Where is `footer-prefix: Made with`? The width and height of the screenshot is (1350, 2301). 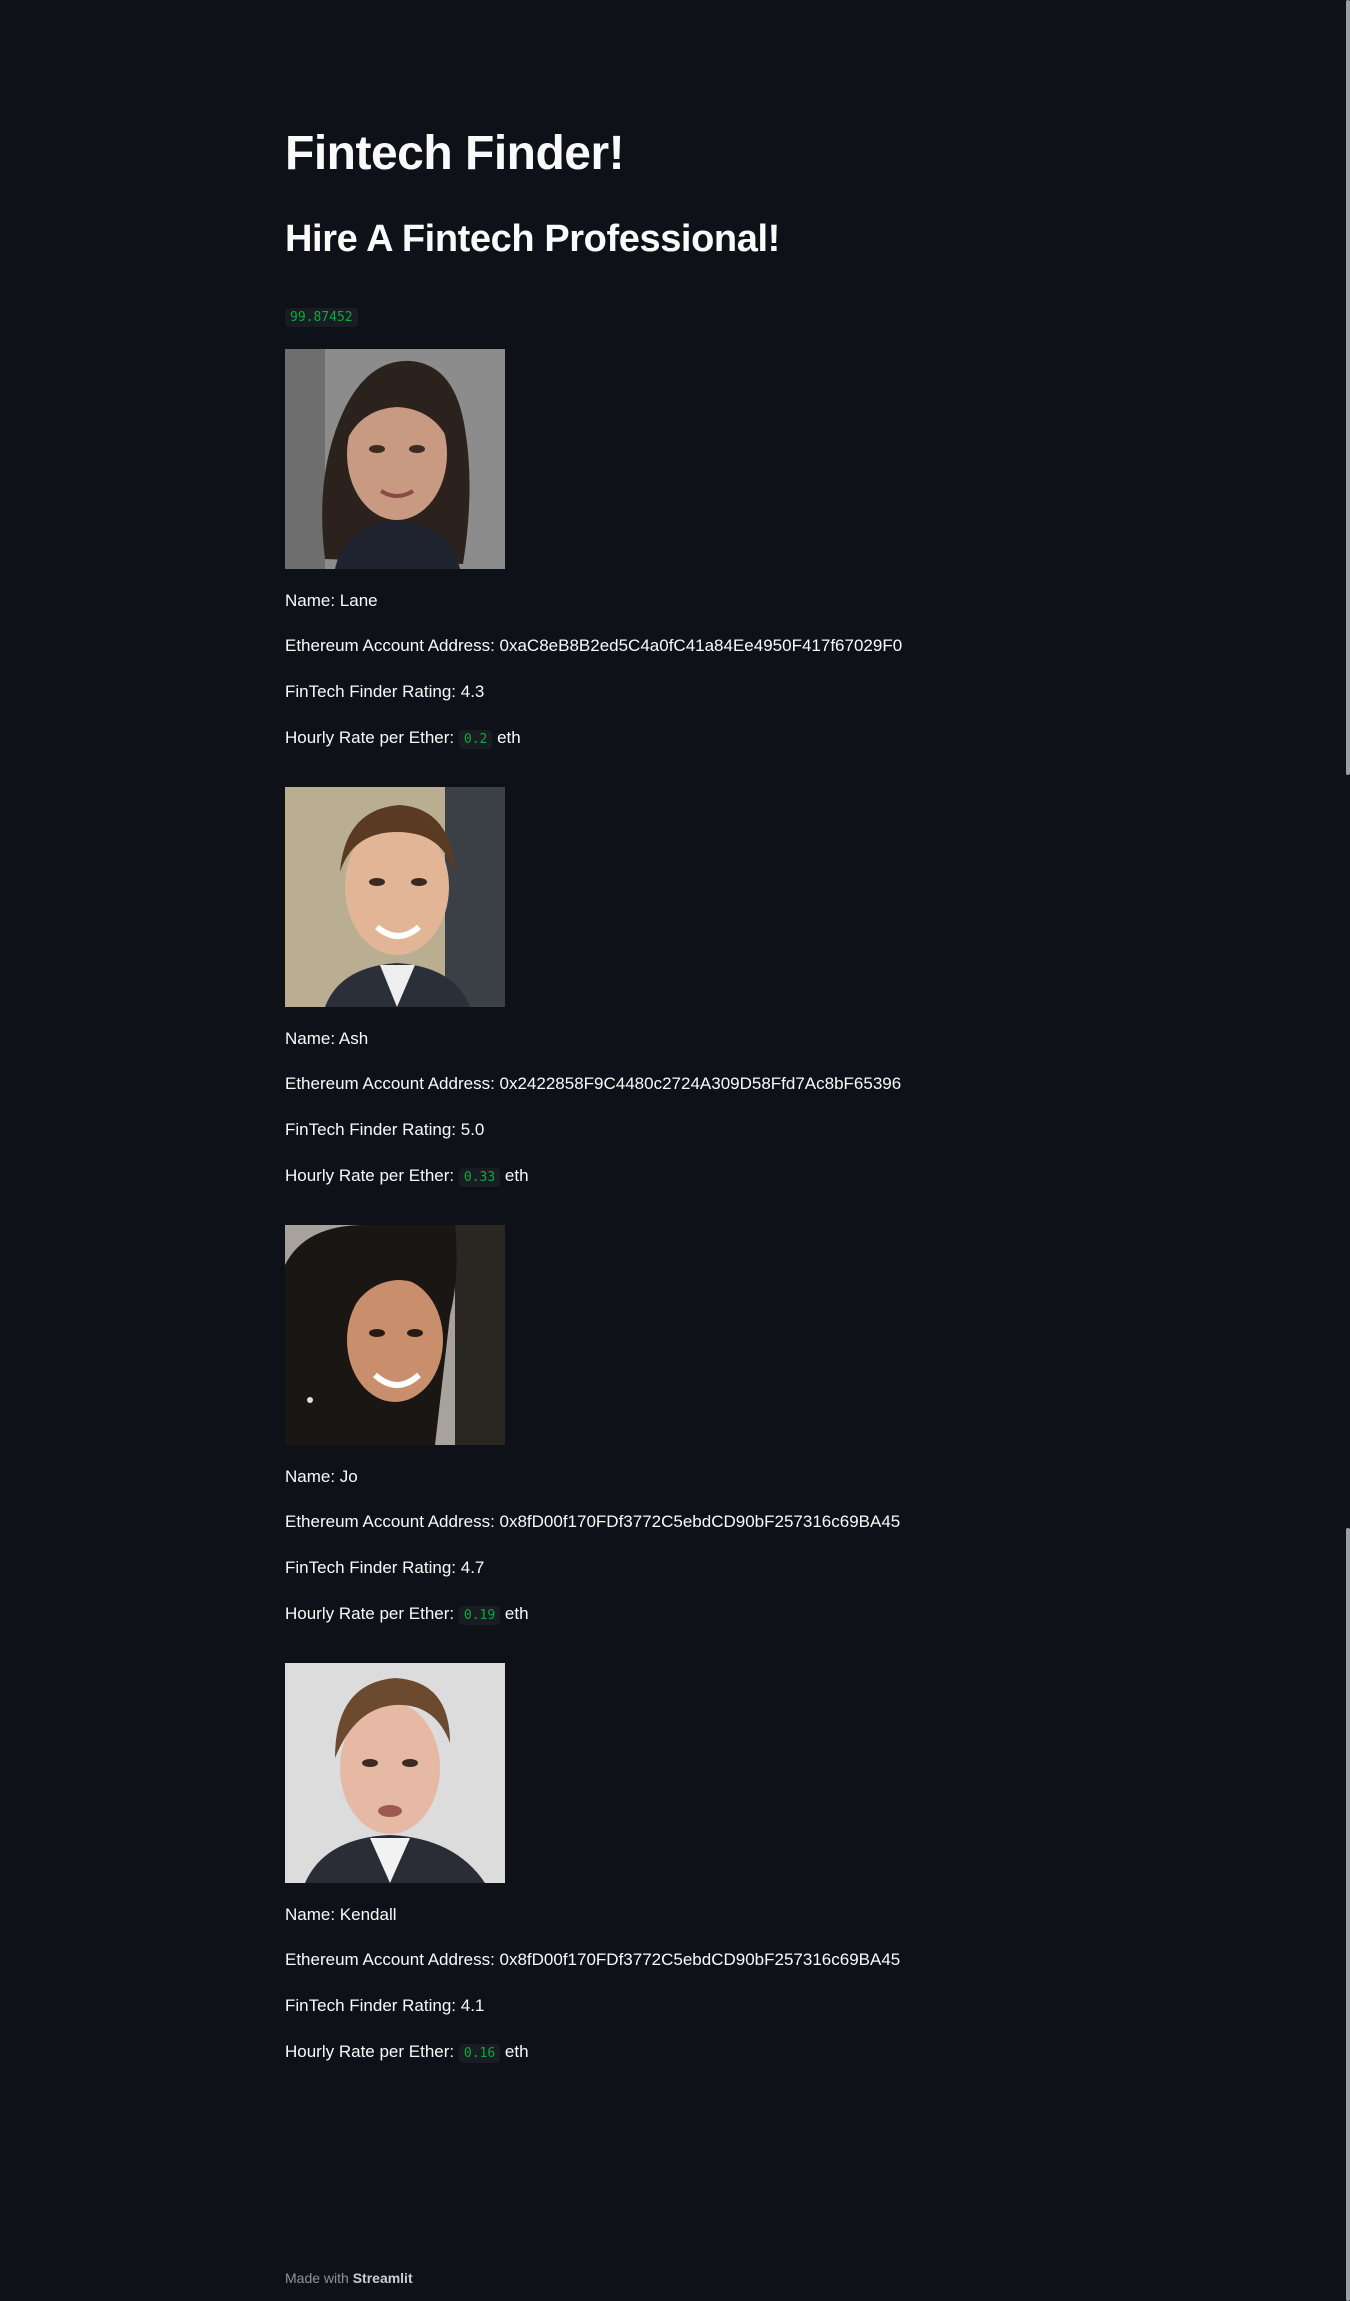
footer-prefix: Made with is located at coordinates (317, 2278).